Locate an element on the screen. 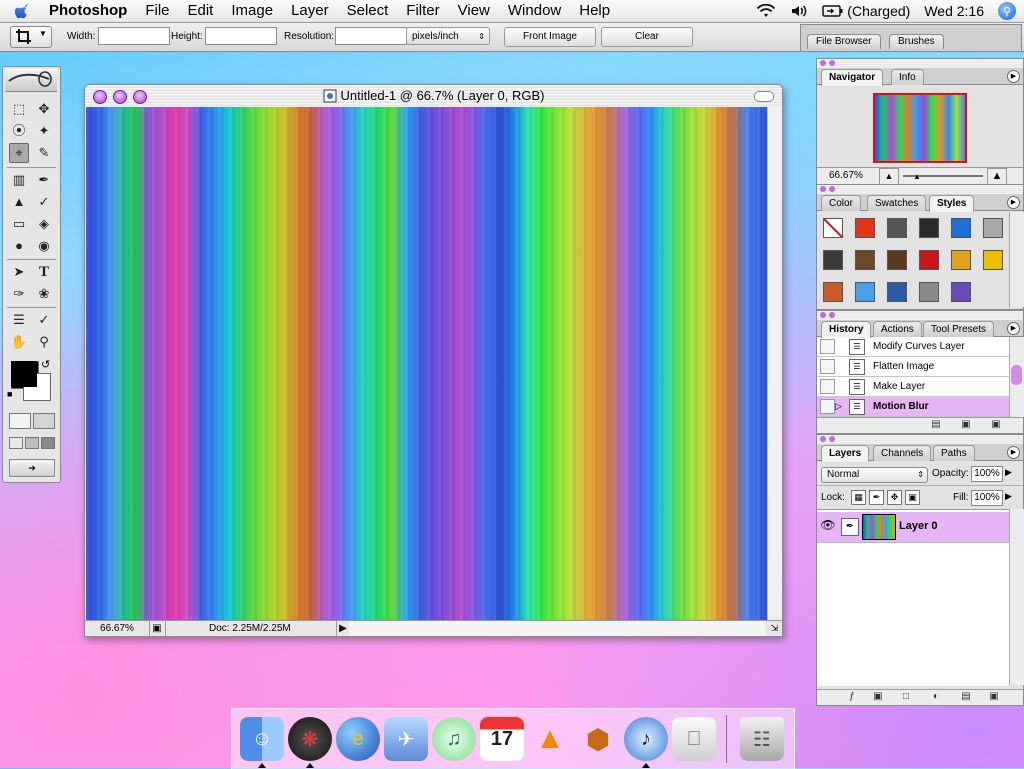  document-titlebar: Untitled-1 @ 66.7% (Layer 0, RGB) is located at coordinates (433, 96).